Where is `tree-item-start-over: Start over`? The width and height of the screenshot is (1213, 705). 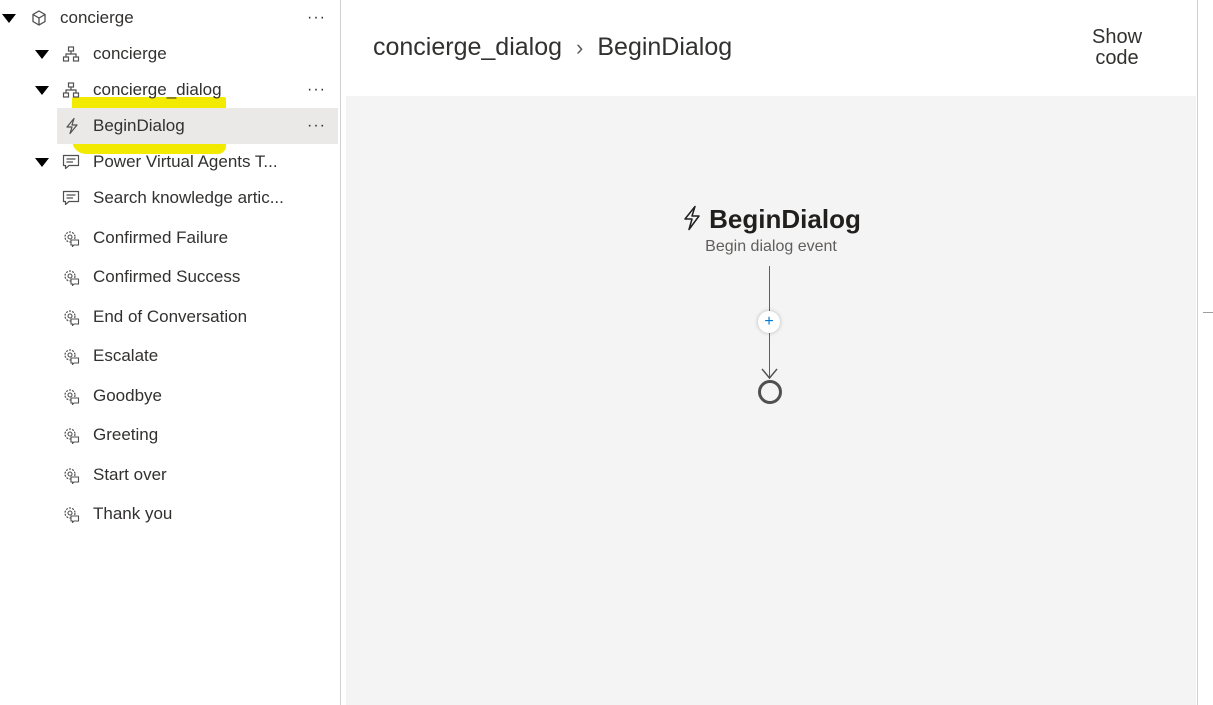
tree-item-start-over: Start over is located at coordinates (169, 475).